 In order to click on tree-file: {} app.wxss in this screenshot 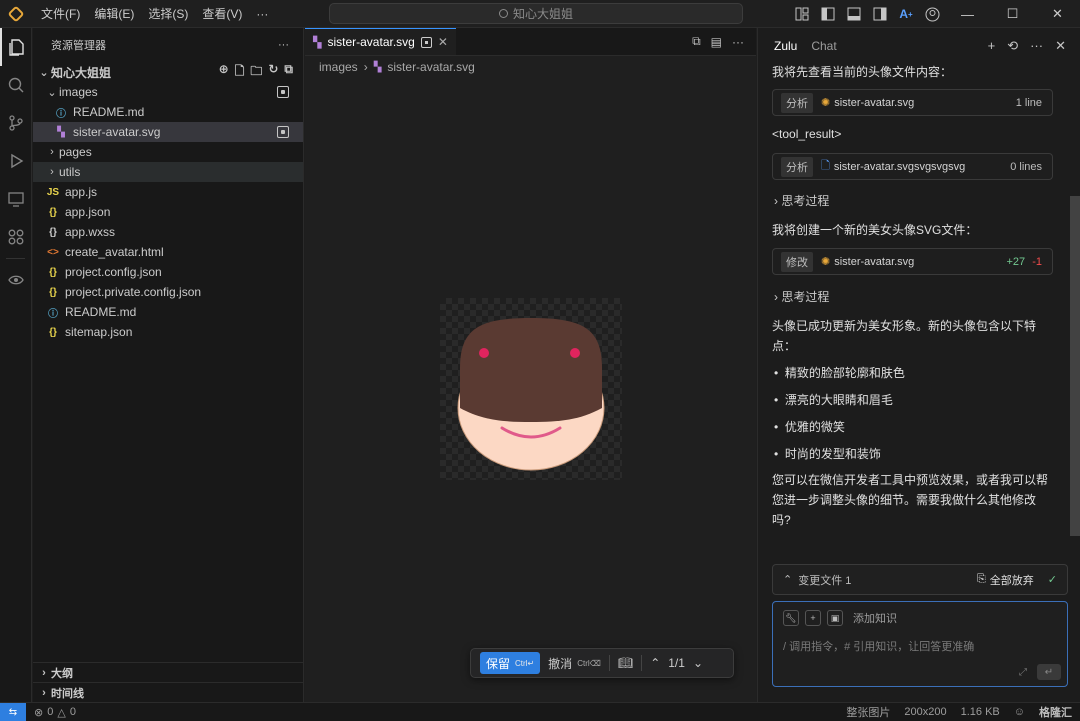, I will do `click(168, 232)`.